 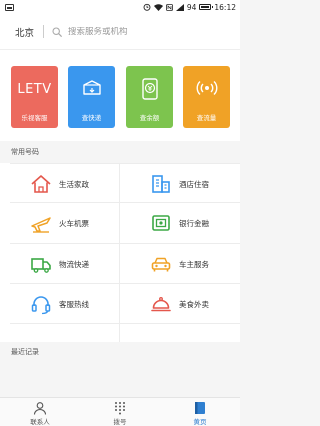 I want to click on food-cover-icon, so click(x=161, y=304).